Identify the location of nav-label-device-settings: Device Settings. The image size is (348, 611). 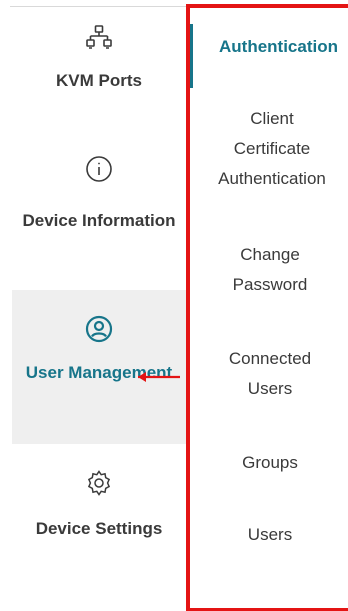
(99, 528).